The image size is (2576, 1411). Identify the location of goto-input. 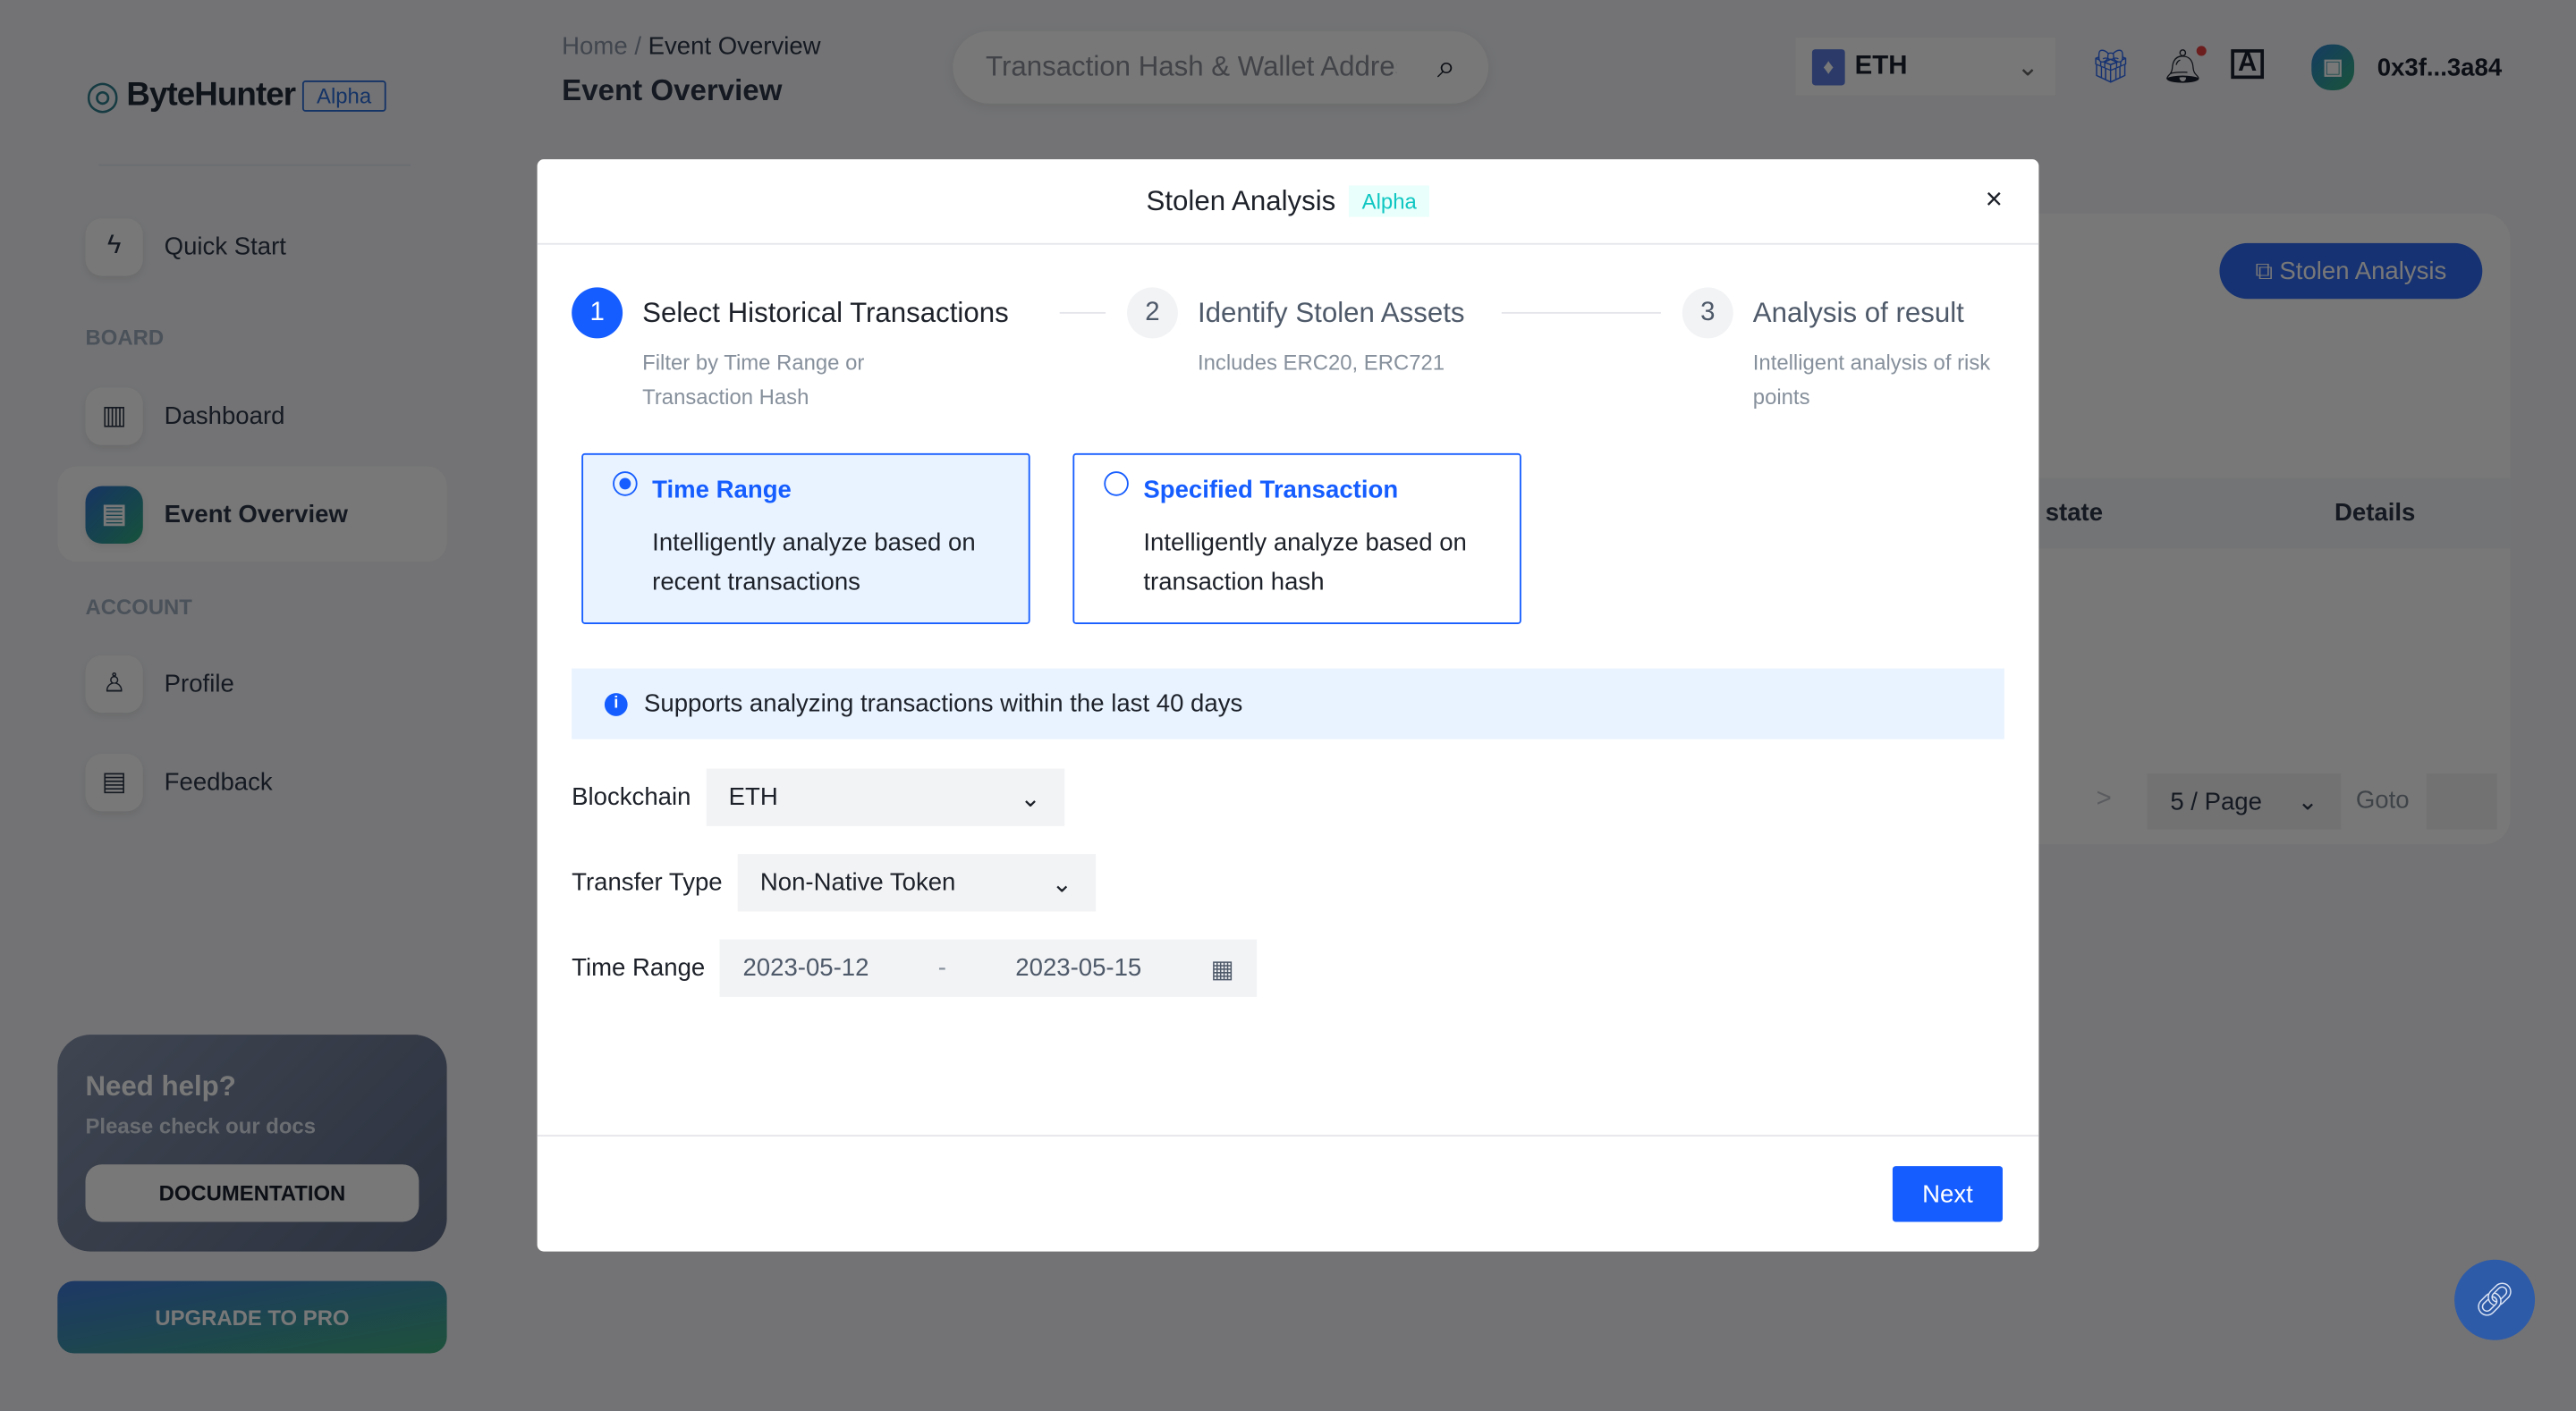
(2461, 802).